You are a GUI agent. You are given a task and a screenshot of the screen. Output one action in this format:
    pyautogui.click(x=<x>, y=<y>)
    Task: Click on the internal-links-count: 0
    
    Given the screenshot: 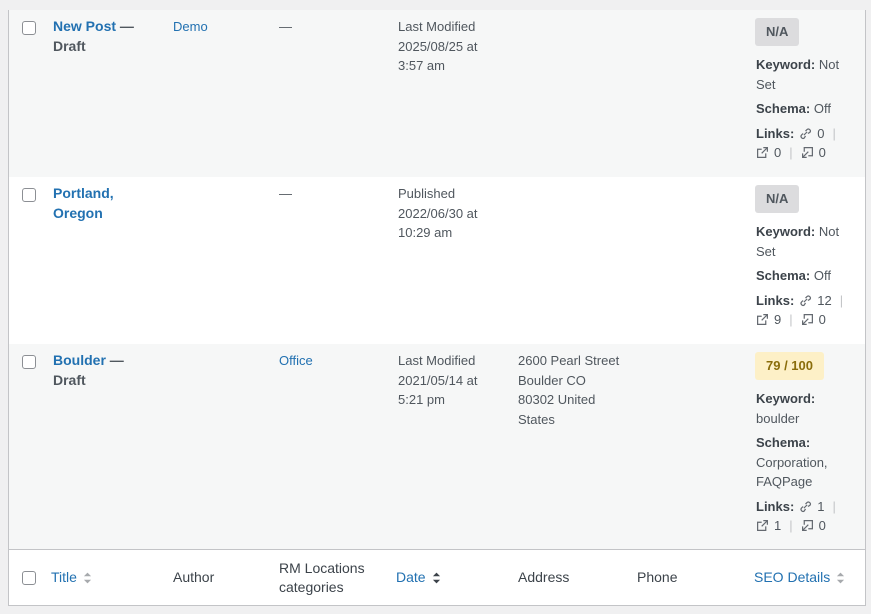 What is the action you would take?
    pyautogui.click(x=821, y=133)
    